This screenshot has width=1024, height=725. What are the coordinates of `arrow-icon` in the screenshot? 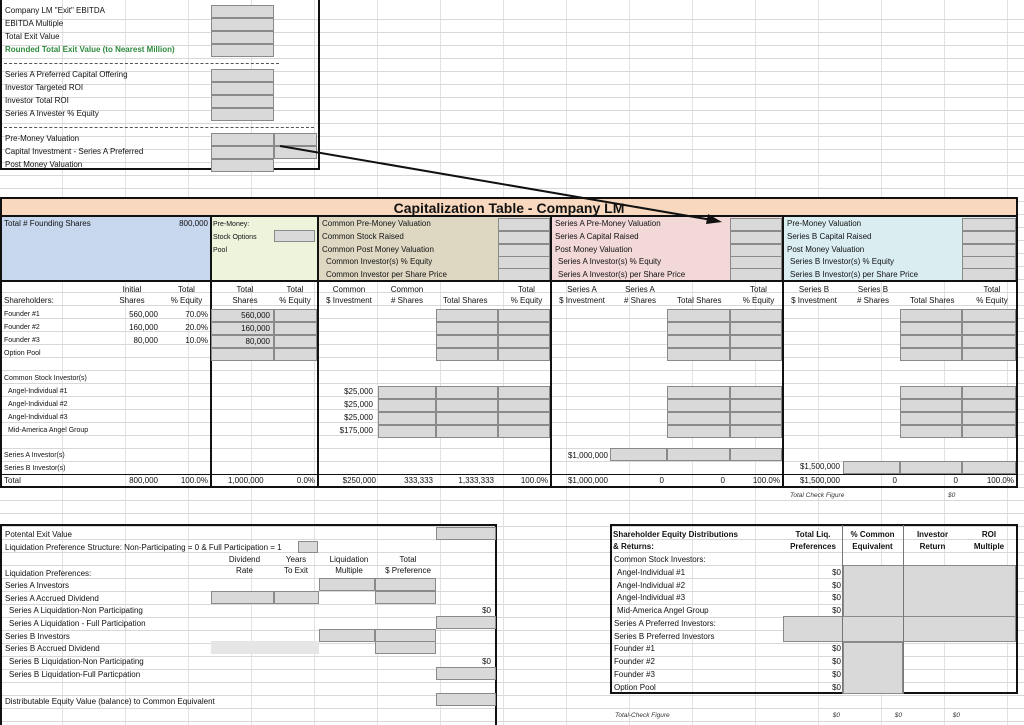 It's located at (500, 184).